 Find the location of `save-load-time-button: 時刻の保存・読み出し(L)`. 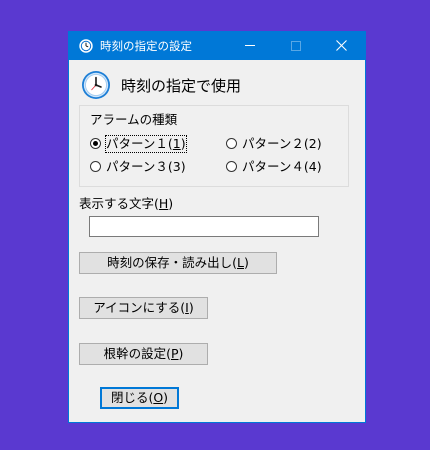

save-load-time-button: 時刻の保存・読み出し(L) is located at coordinates (178, 263).